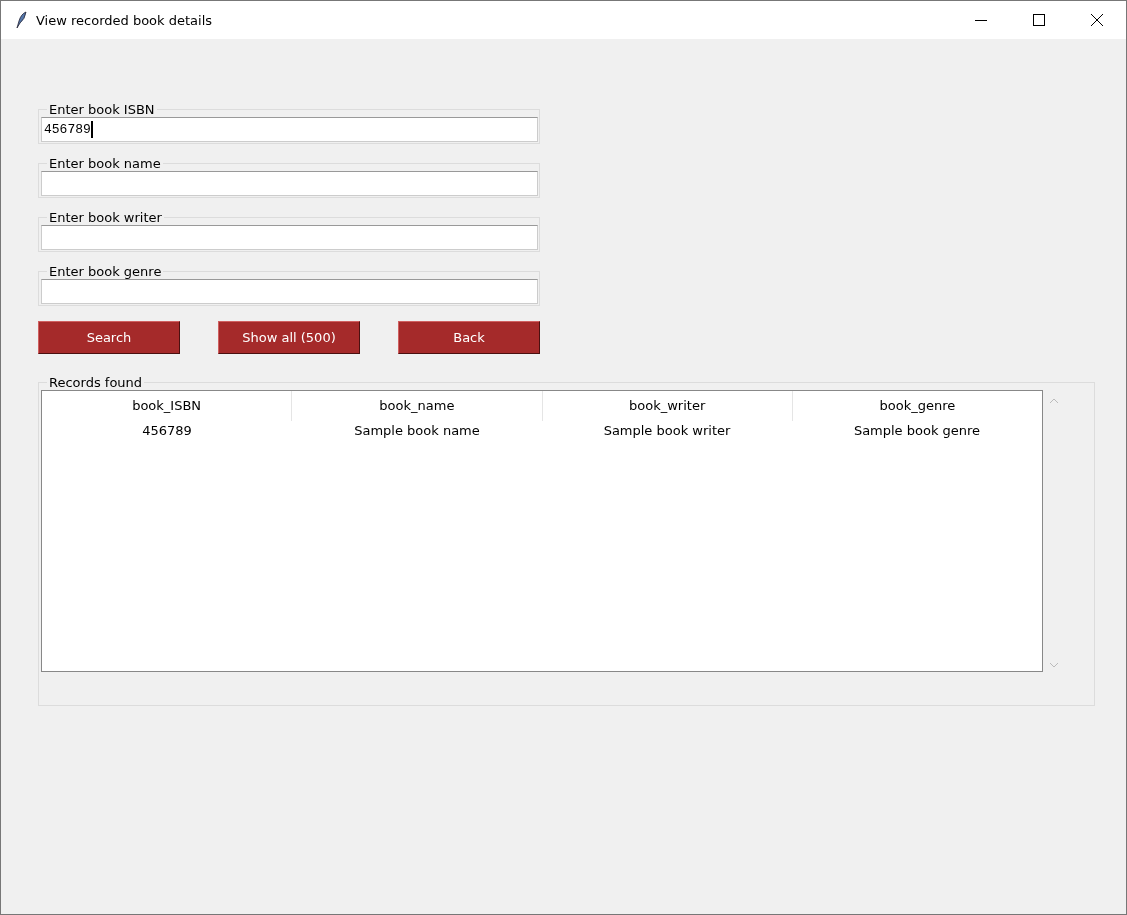  What do you see at coordinates (21, 20) in the screenshot?
I see `feather-icon` at bounding box center [21, 20].